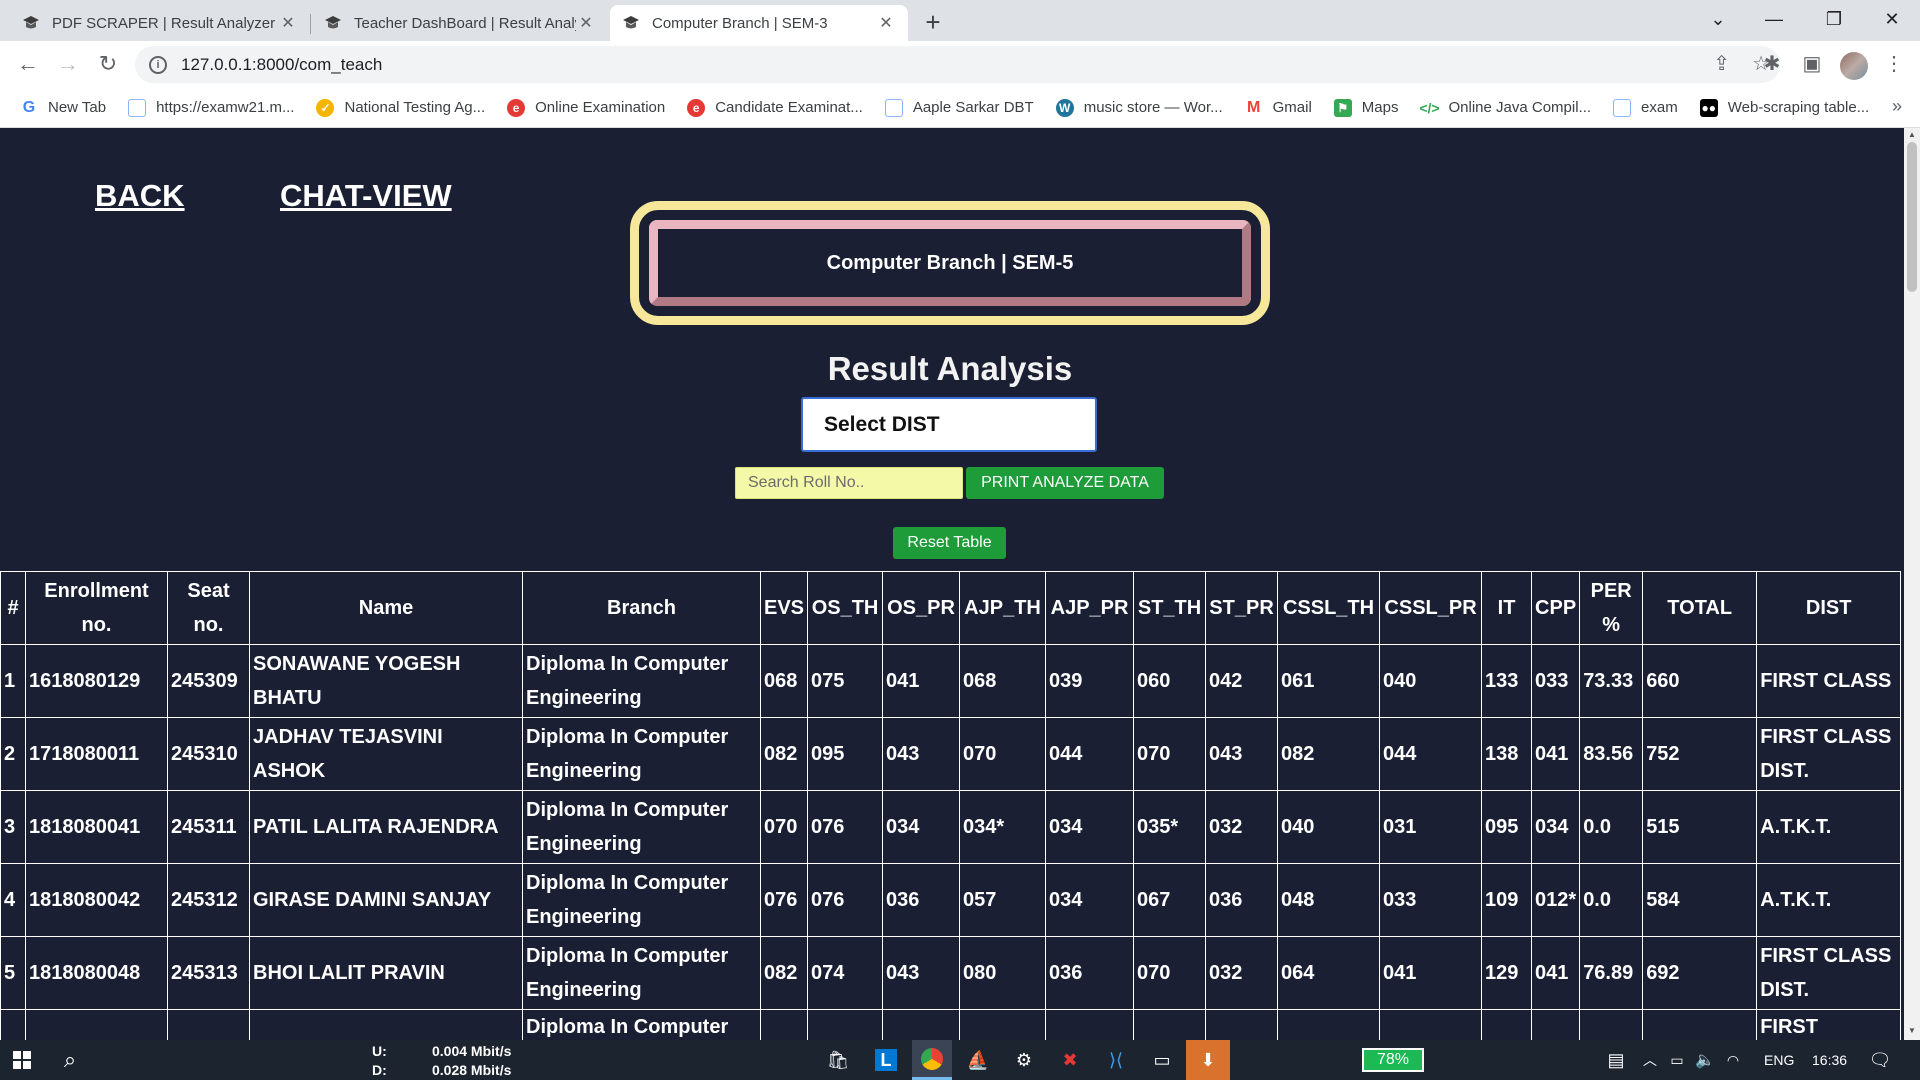 The height and width of the screenshot is (1080, 1920). Describe the element at coordinates (845, 681) in the screenshot. I see `table-cell: 075` at that location.